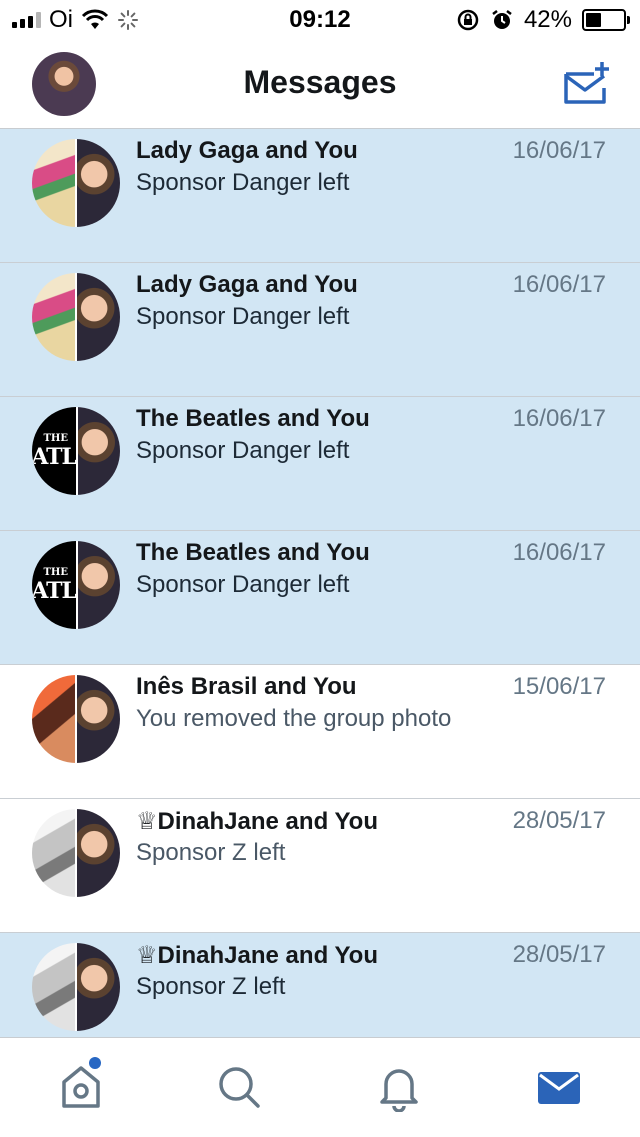 Image resolution: width=640 pixels, height=1137 pixels. Describe the element at coordinates (320, 20) in the screenshot. I see `status-bar: Oi 09:12 42%` at that location.